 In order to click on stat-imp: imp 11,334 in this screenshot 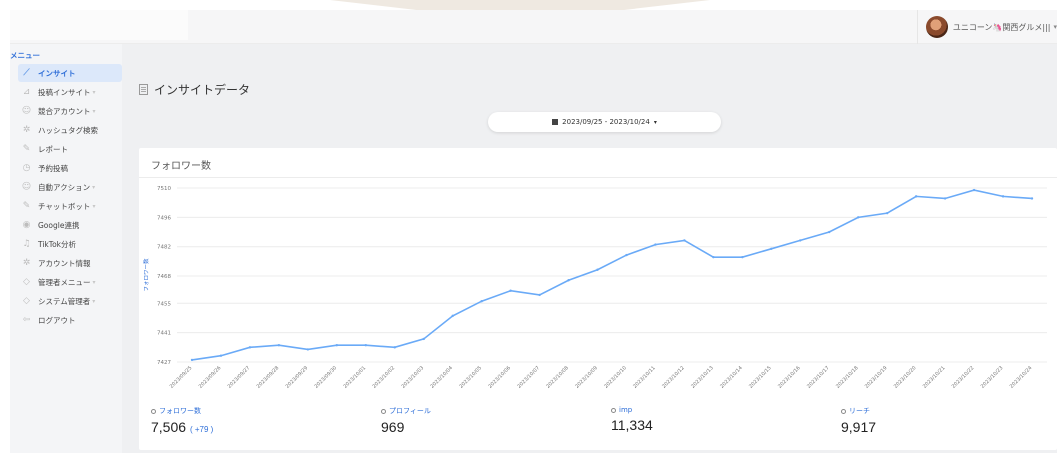, I will do `click(632, 419)`.